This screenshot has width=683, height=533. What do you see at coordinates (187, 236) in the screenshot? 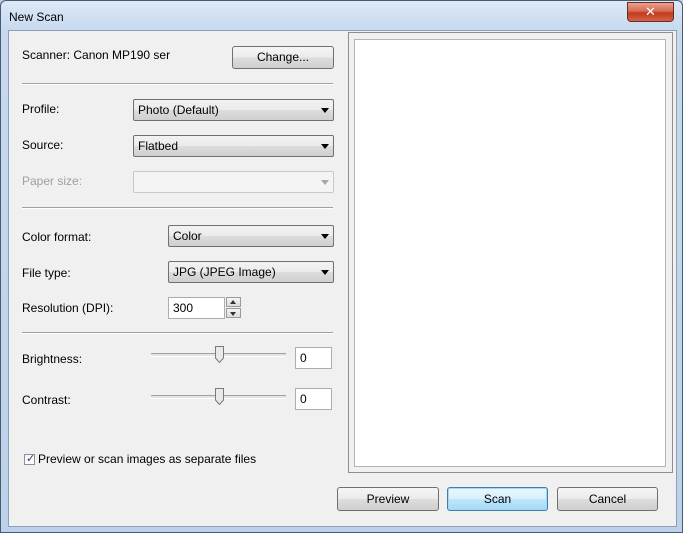
I see `color-format-value: Color` at bounding box center [187, 236].